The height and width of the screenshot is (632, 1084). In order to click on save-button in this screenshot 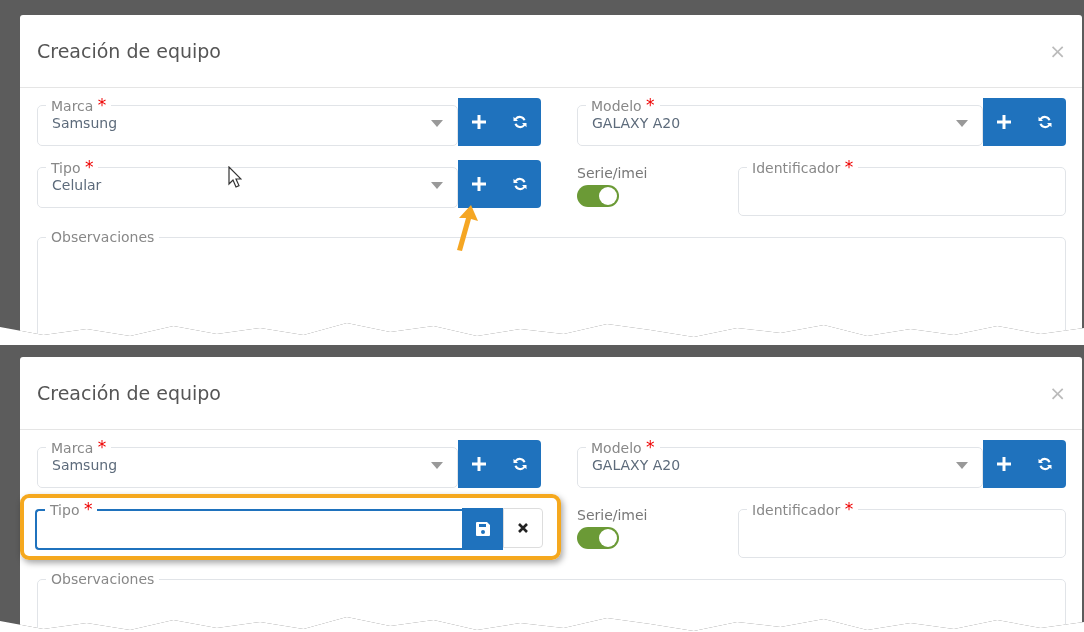, I will do `click(482, 529)`.